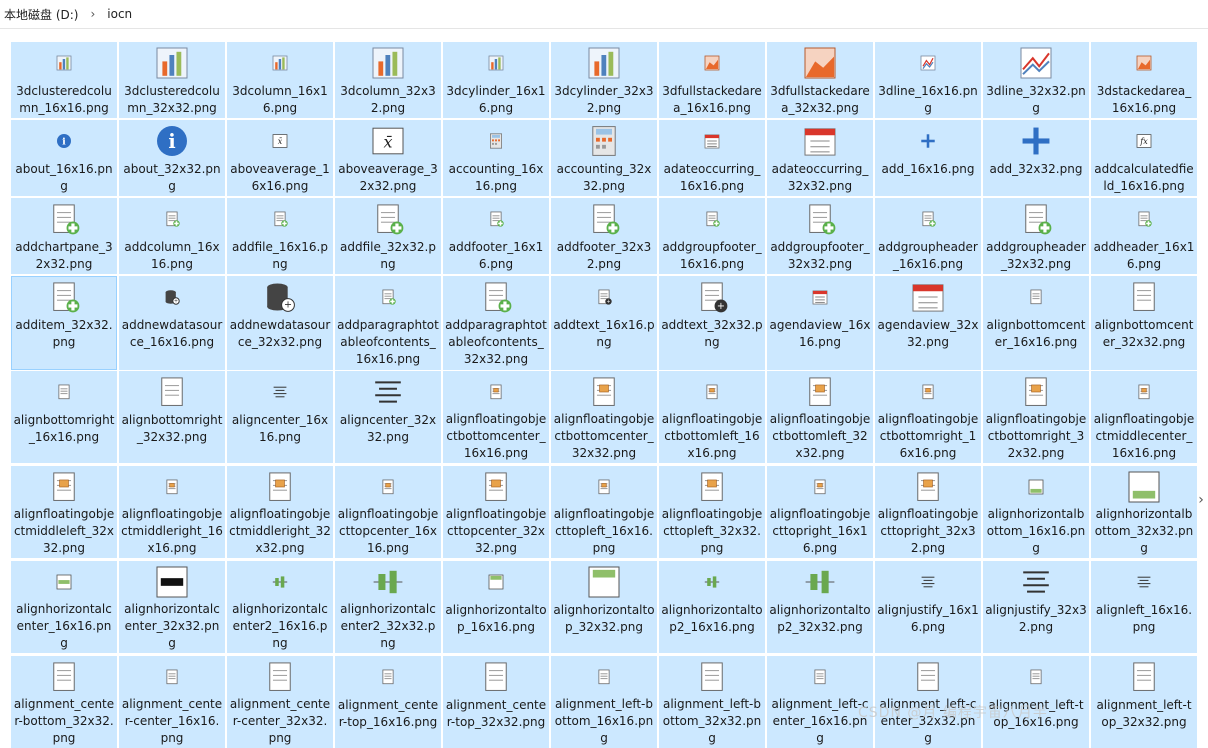  Describe the element at coordinates (496, 512) in the screenshot. I see `file-tile: alignfloatingobjecttopcenter_32x32.png` at that location.